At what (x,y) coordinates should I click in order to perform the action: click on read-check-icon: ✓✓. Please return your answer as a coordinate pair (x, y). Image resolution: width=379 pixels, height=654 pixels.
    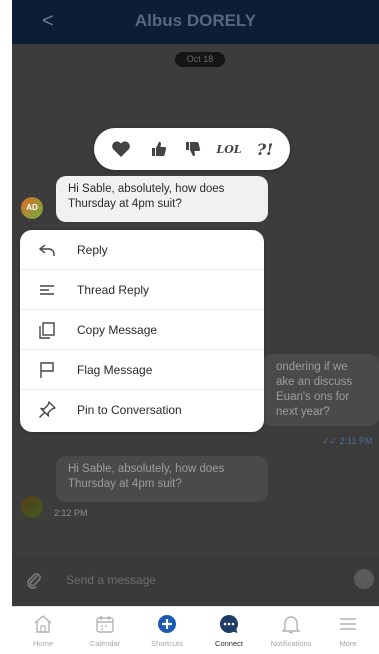
    Looking at the image, I should click on (330, 441).